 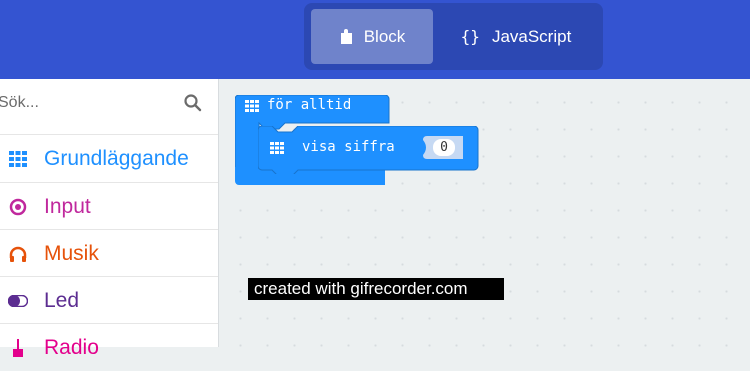 I want to click on category-label: Led, so click(x=62, y=300).